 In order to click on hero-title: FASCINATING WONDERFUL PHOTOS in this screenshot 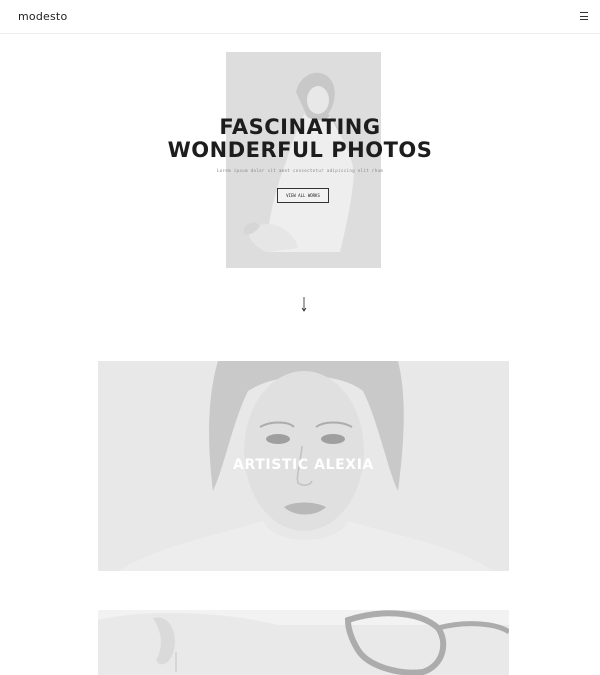, I will do `click(300, 139)`.